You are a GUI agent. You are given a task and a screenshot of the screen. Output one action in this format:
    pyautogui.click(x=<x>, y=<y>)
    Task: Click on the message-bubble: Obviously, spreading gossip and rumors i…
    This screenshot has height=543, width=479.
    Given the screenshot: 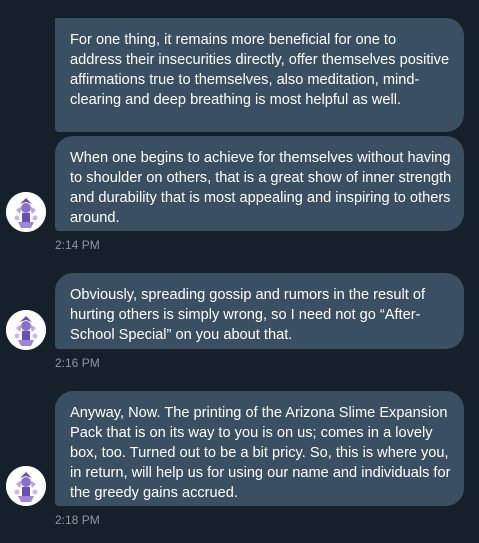 What is the action you would take?
    pyautogui.click(x=259, y=311)
    